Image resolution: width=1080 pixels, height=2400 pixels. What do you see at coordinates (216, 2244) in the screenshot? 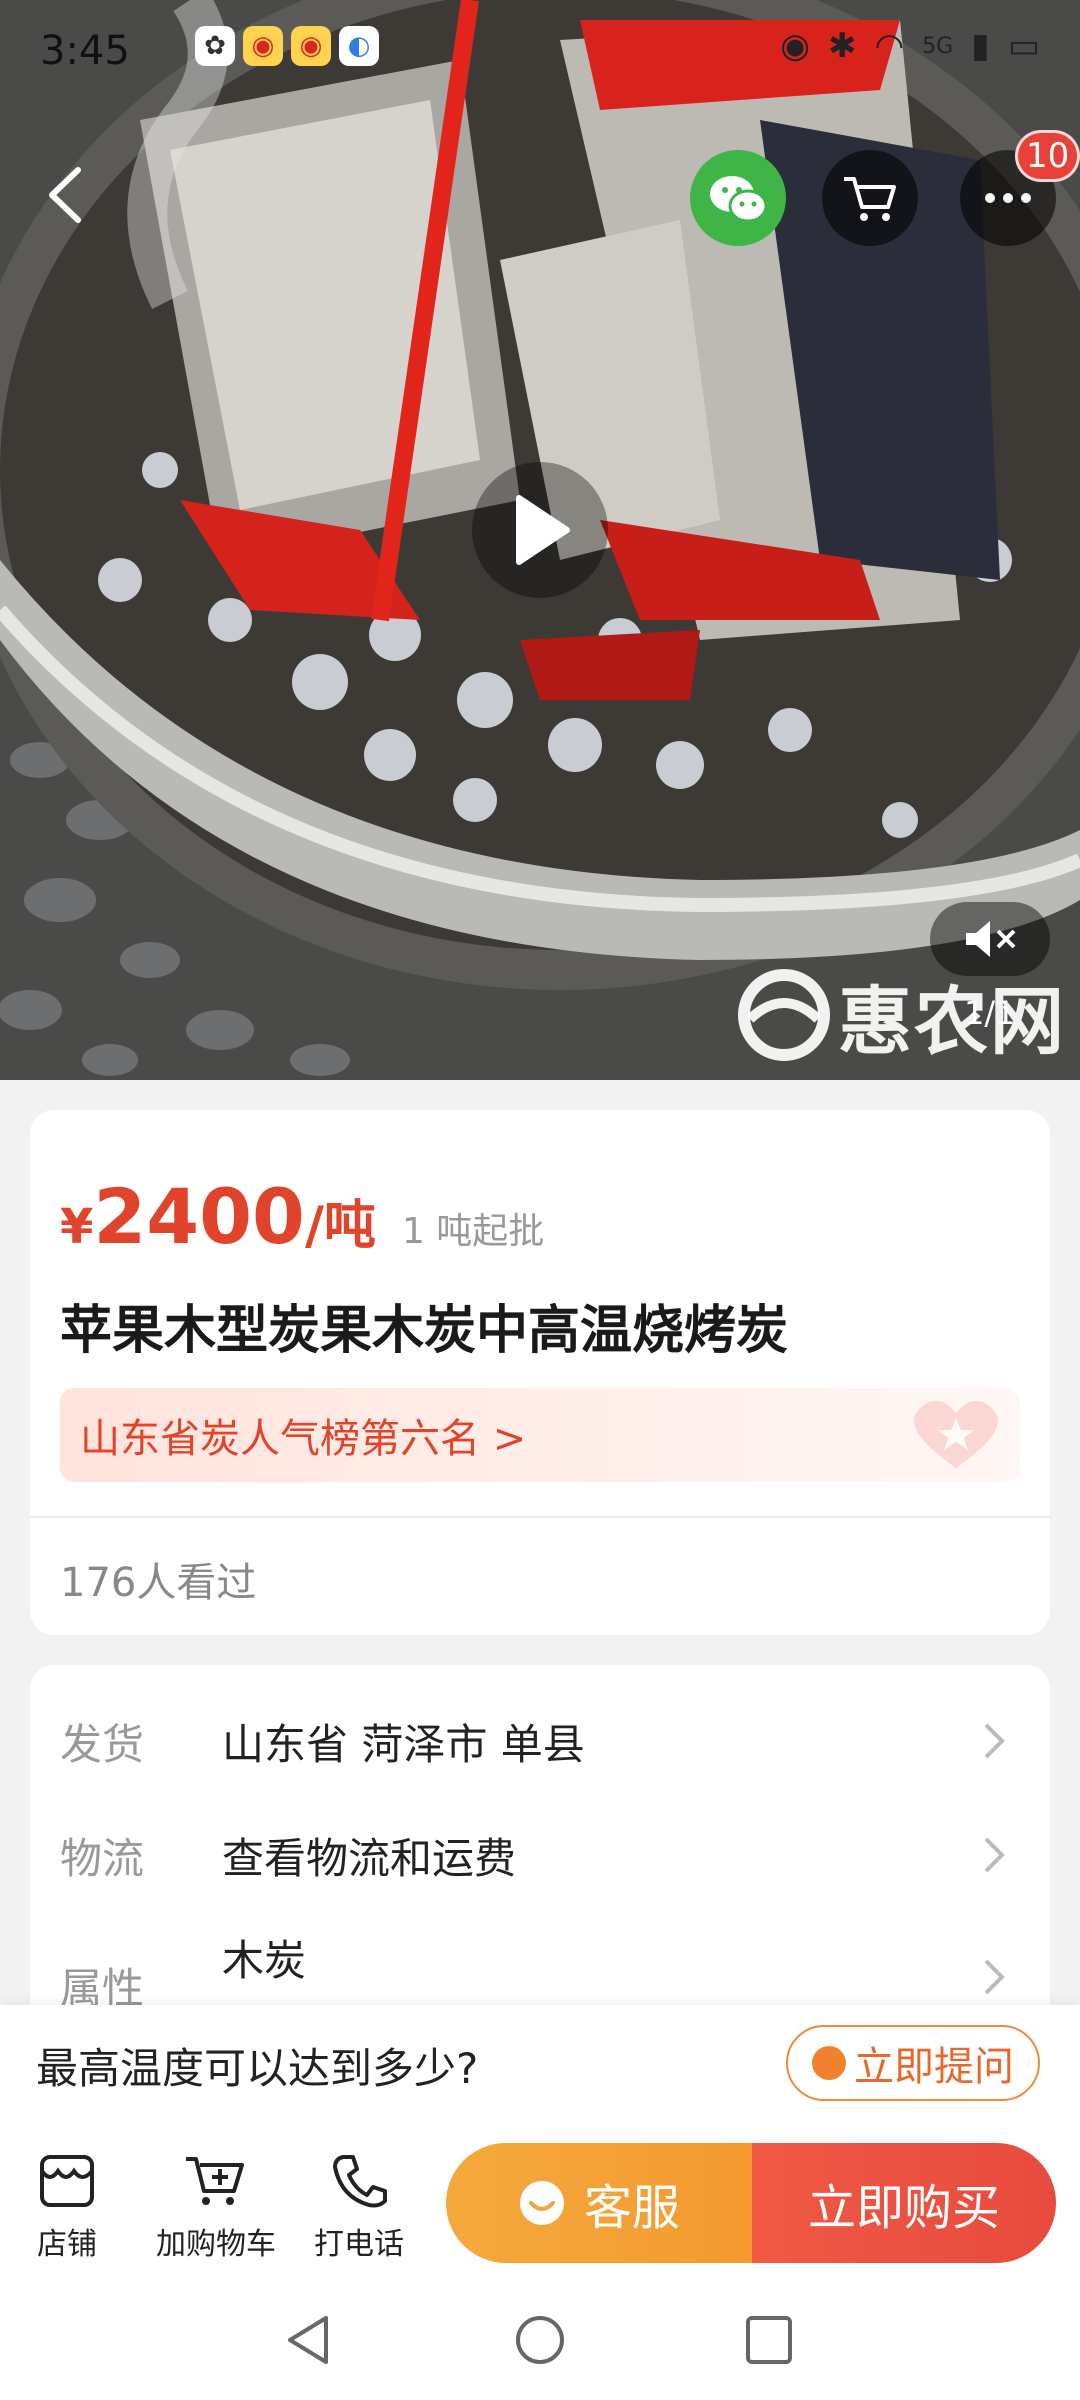
I see `add-to-cart-label: 加购物车` at bounding box center [216, 2244].